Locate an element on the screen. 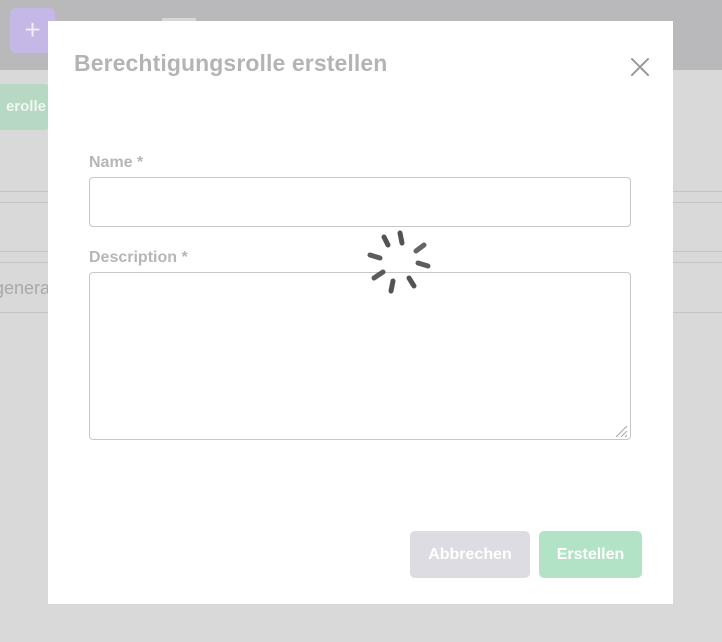  dialog-title: Berechtigungsrolle erstellen is located at coordinates (231, 63).